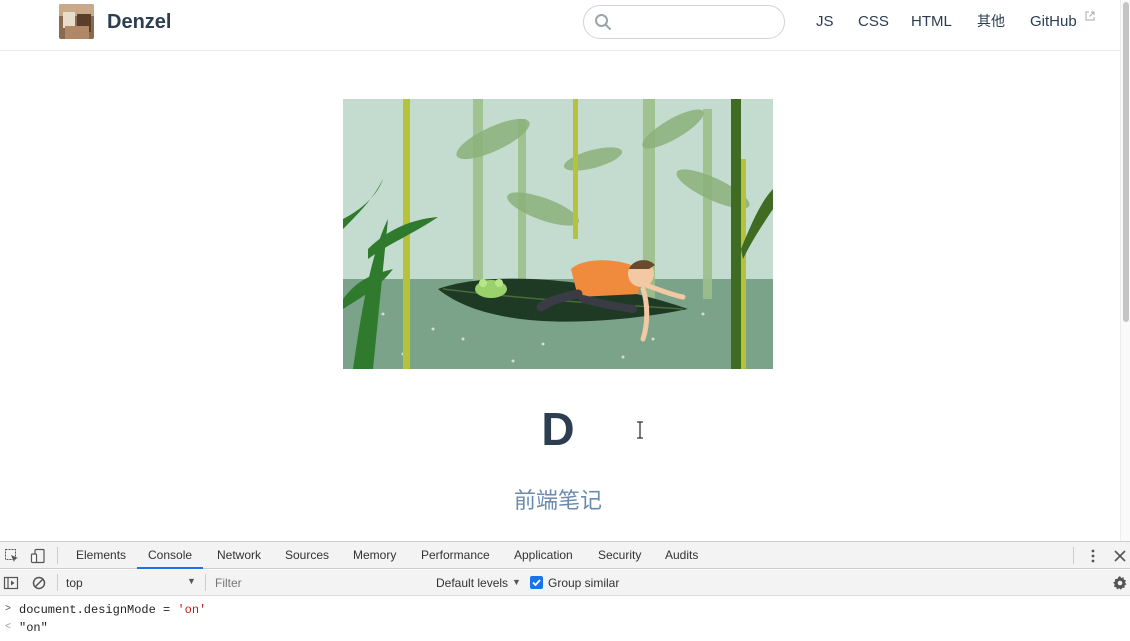 The image size is (1130, 641). Describe the element at coordinates (1093, 556) in the screenshot. I see `more-options-icon` at that location.